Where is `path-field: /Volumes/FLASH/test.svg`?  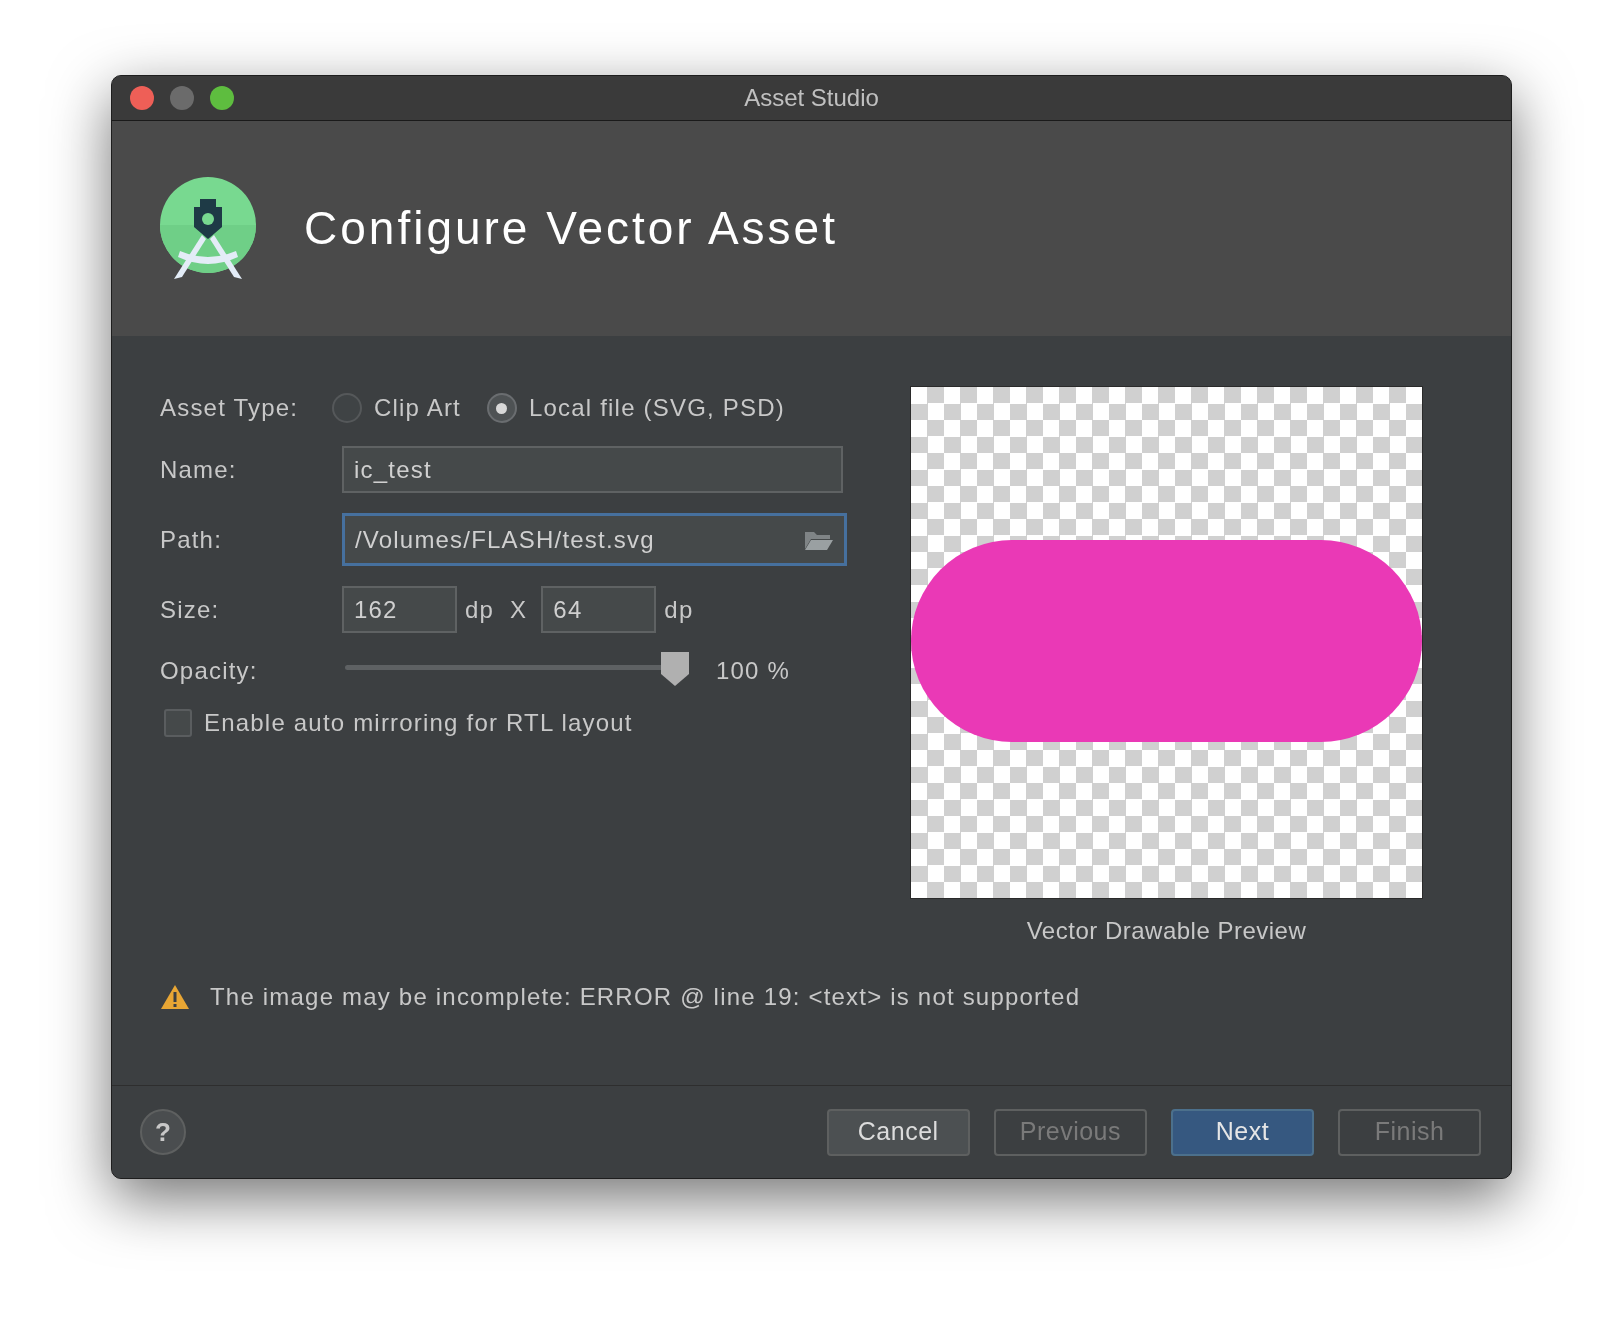 path-field: /Volumes/FLASH/test.svg is located at coordinates (594, 539).